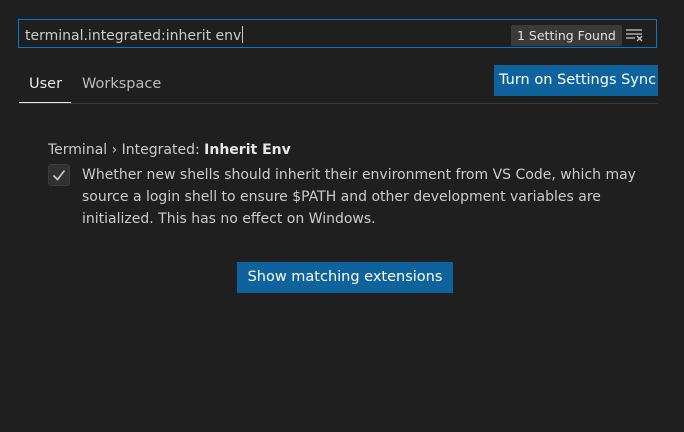  I want to click on tab-user: User, so click(45, 84).